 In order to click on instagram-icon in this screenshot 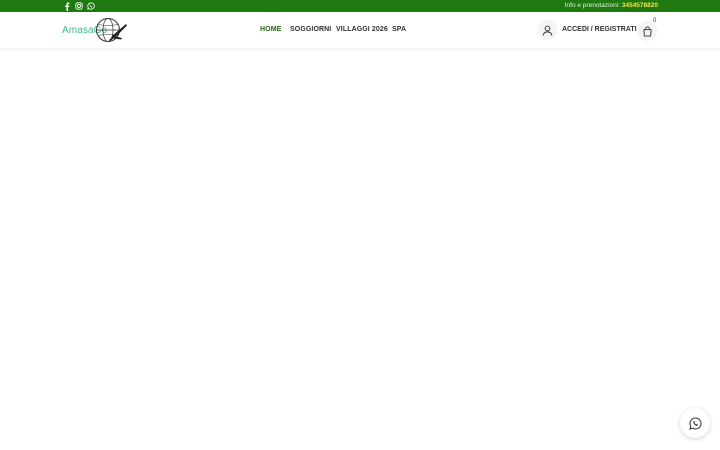, I will do `click(79, 6)`.